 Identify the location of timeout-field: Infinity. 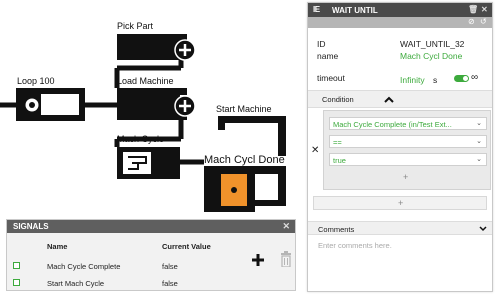
(412, 80).